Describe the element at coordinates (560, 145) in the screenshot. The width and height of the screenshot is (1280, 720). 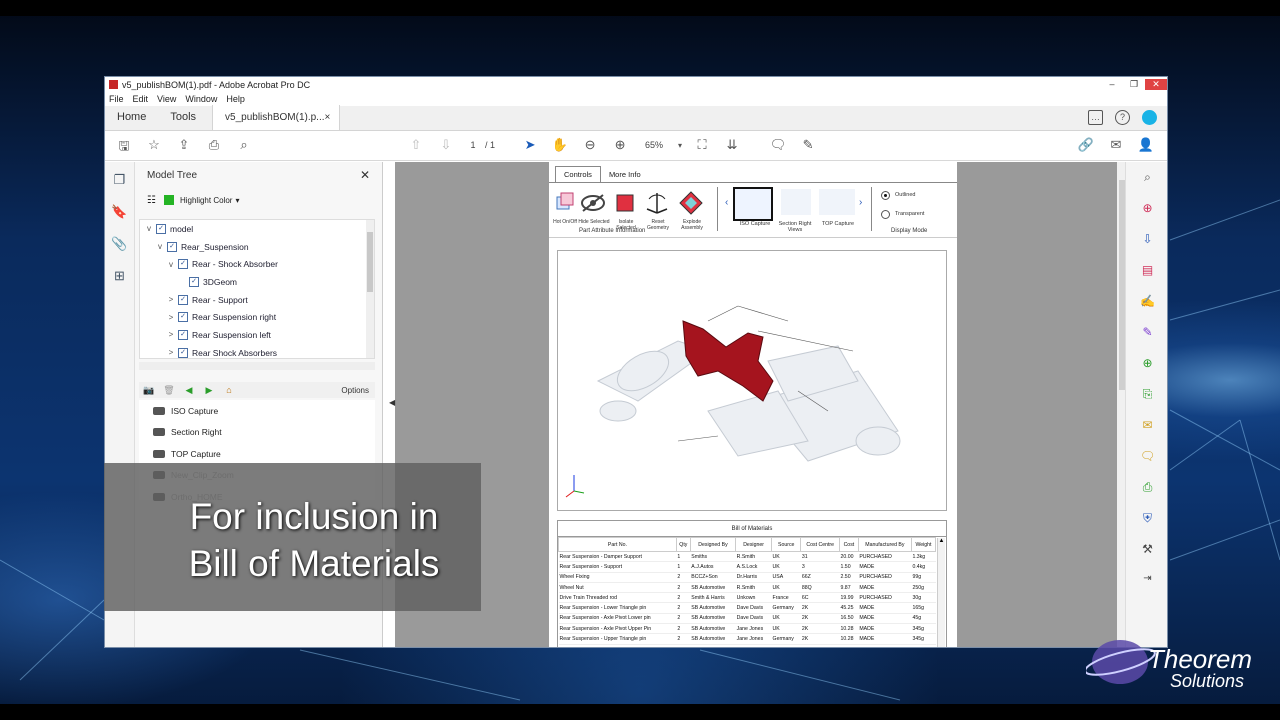
I see `hand-tool-icon: ✋` at that location.